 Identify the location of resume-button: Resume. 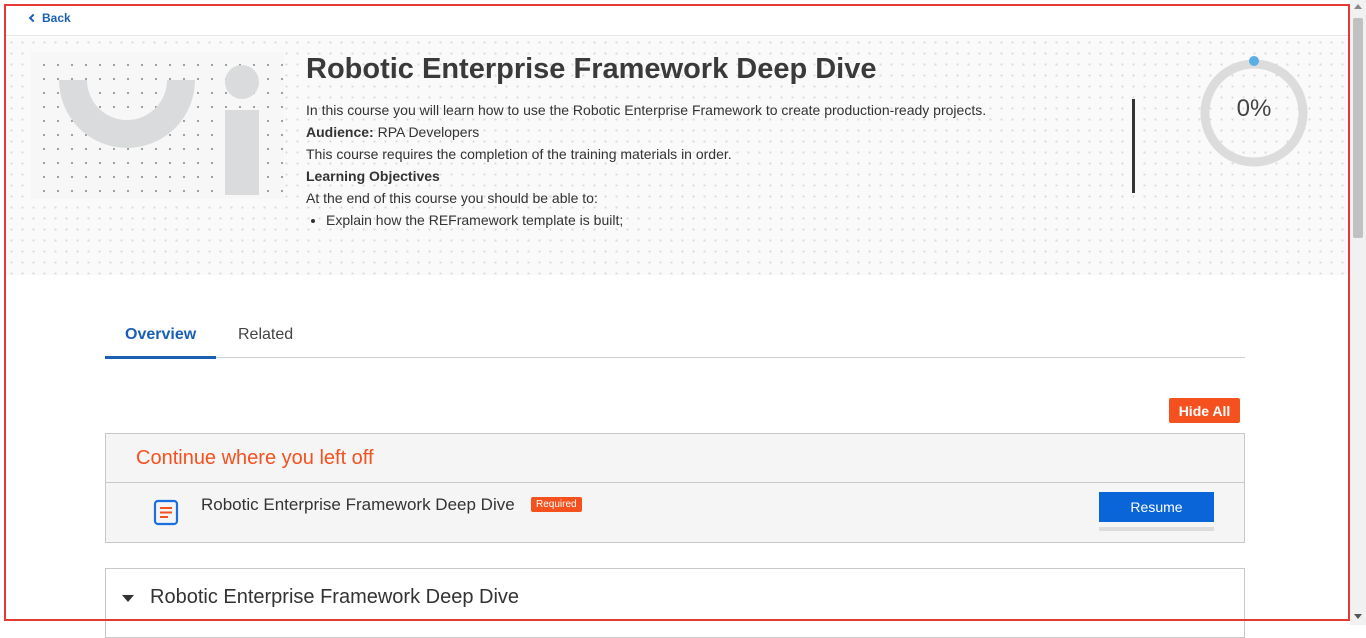
(1156, 507).